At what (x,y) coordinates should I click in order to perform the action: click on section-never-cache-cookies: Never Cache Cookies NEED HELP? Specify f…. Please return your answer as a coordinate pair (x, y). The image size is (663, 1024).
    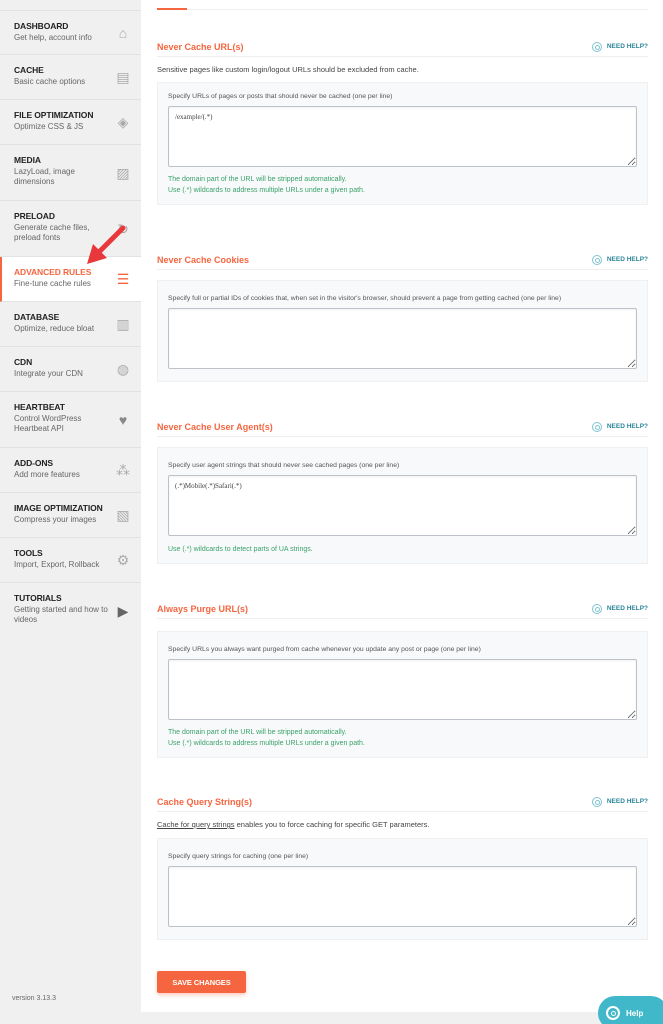
    Looking at the image, I should click on (402, 316).